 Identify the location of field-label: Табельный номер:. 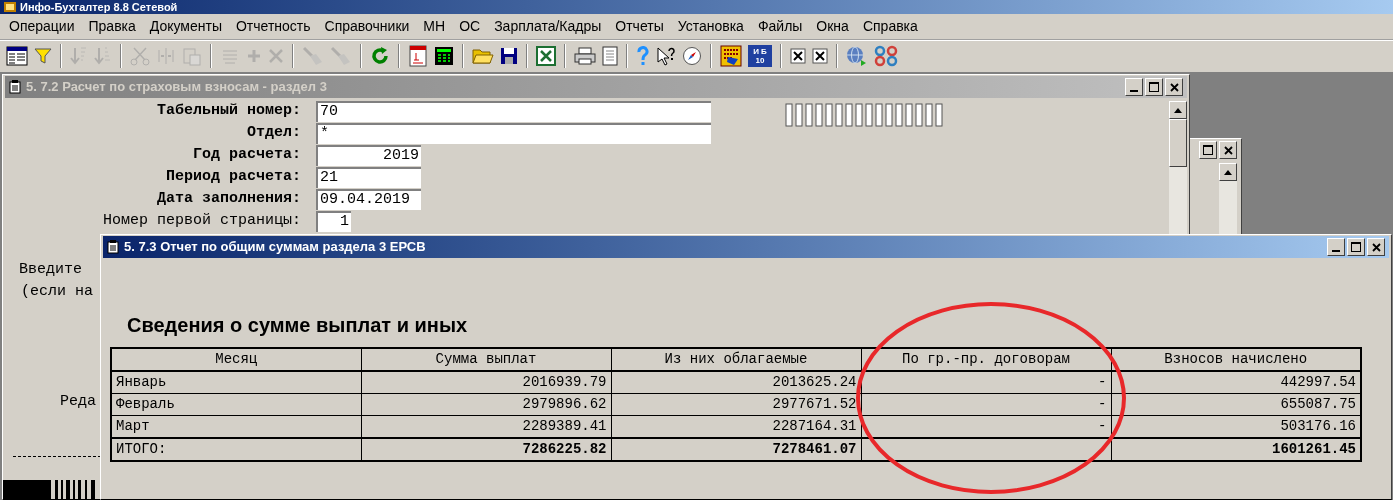
(228, 111).